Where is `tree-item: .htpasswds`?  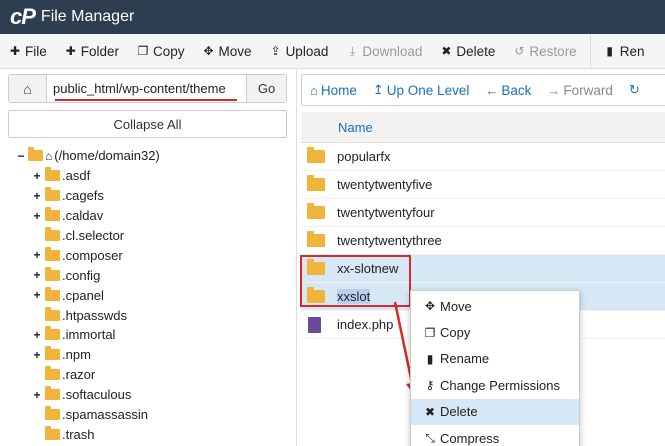
tree-item: .htpasswds is located at coordinates (145, 315).